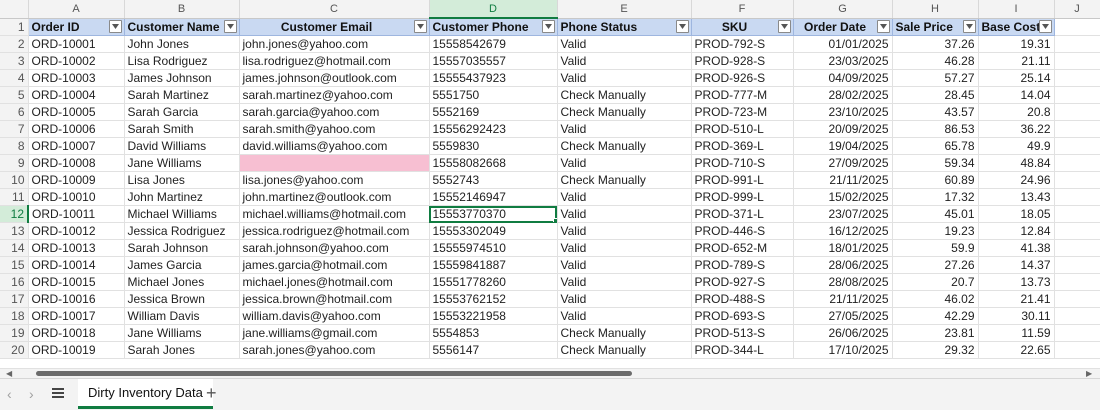 This screenshot has height=410, width=1100. Describe the element at coordinates (1016, 112) in the screenshot. I see `cell-base-cost: 20.8` at that location.